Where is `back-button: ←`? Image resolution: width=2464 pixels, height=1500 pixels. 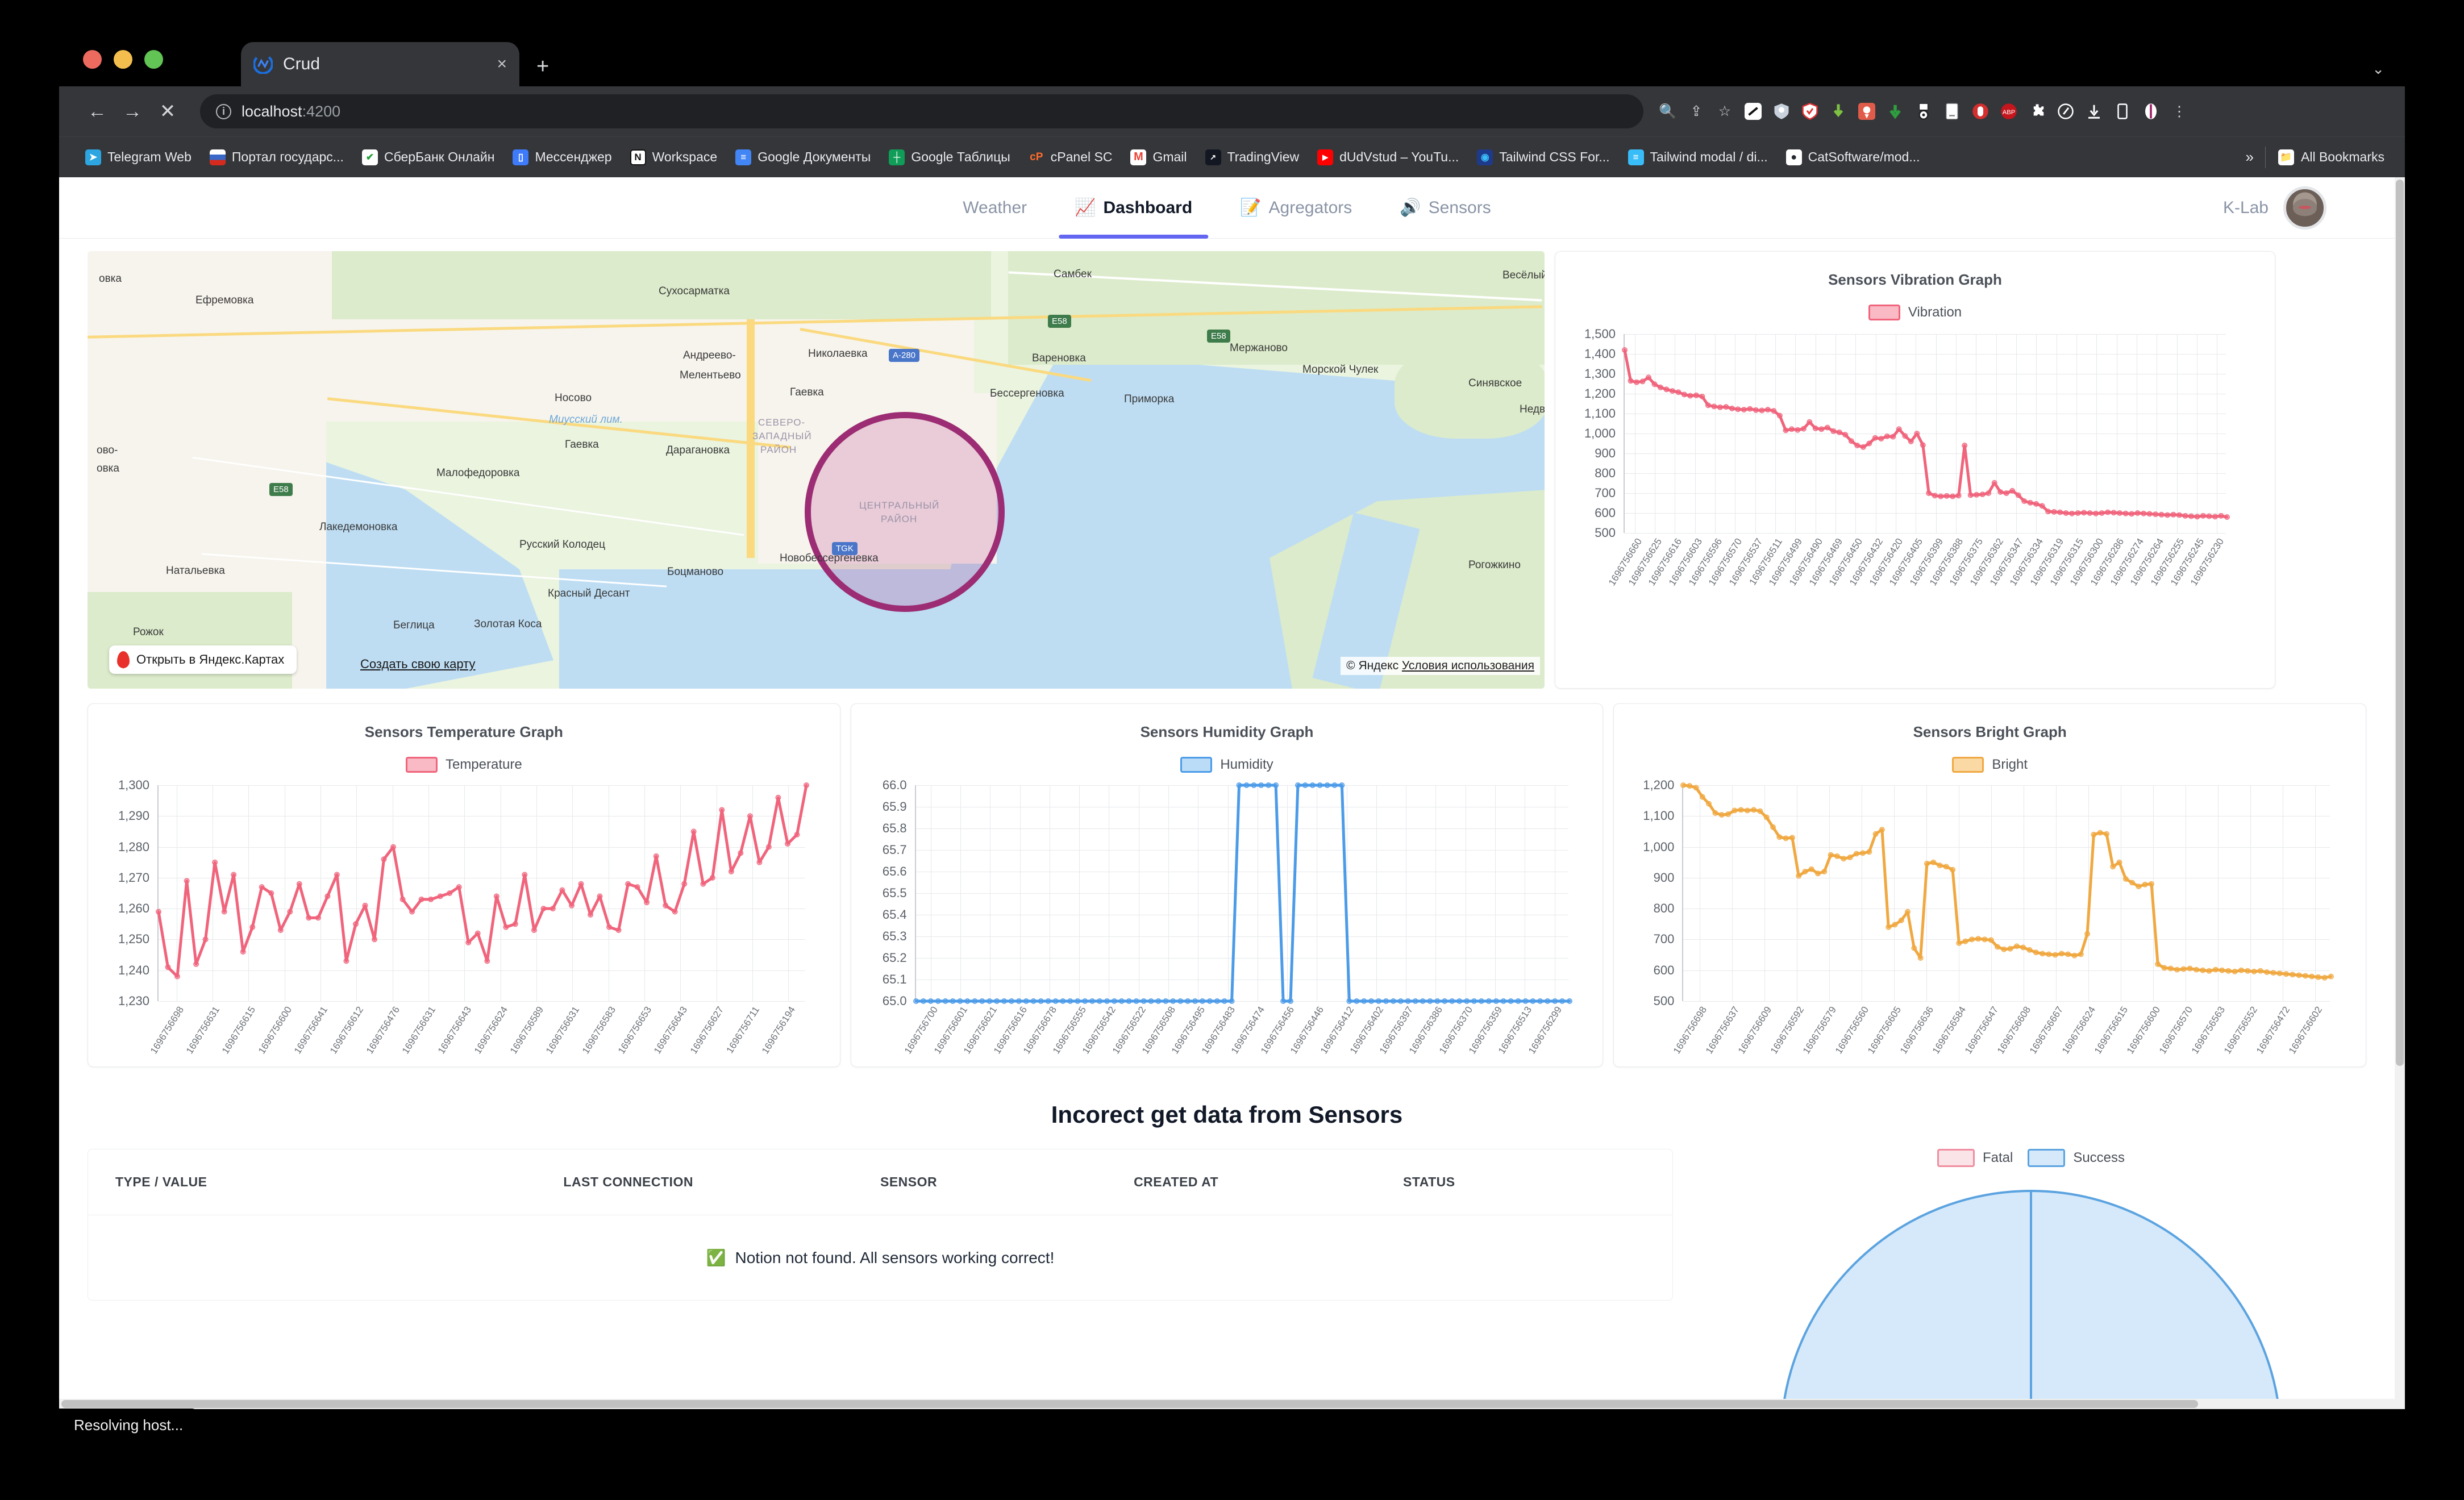 back-button: ← is located at coordinates (97, 112).